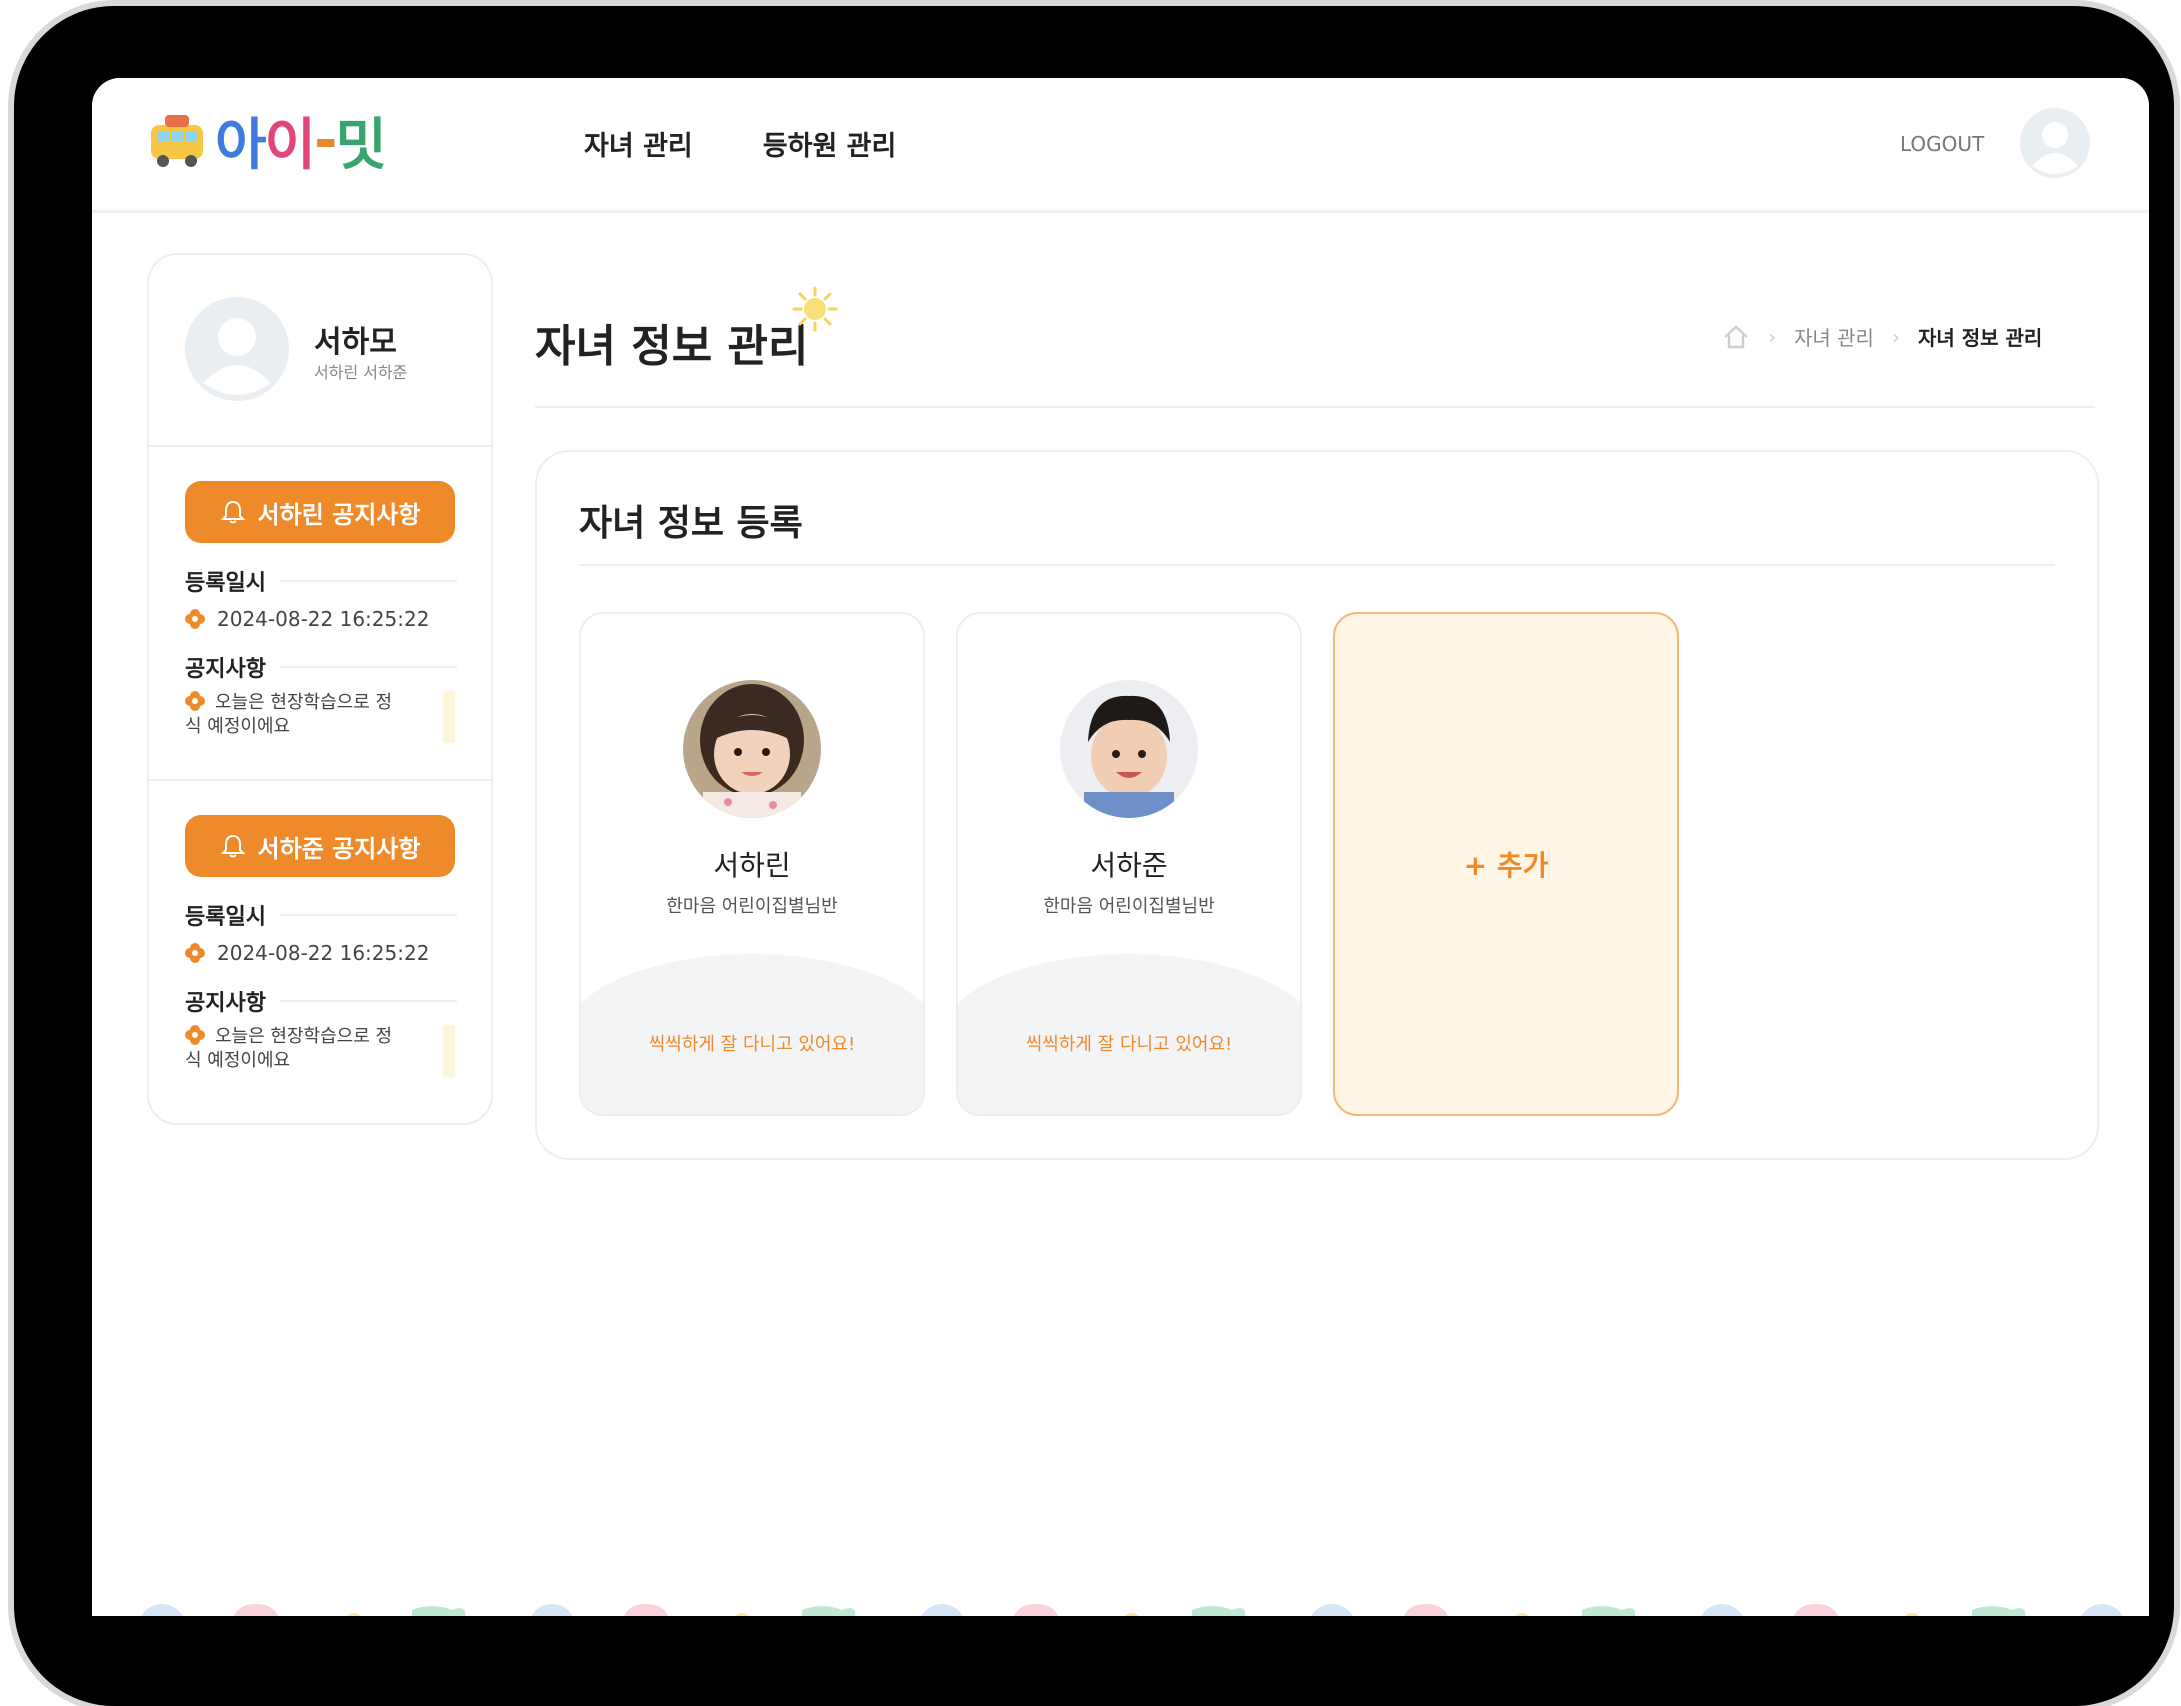  What do you see at coordinates (1132, 1610) in the screenshot?
I see `decorative-shapes-row` at bounding box center [1132, 1610].